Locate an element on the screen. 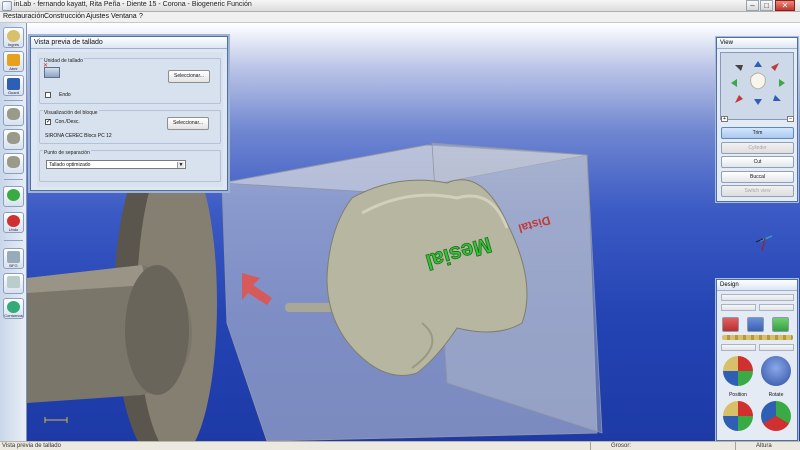 This screenshot has width=800, height=450. undo-arrow-icon is located at coordinates (13, 221).